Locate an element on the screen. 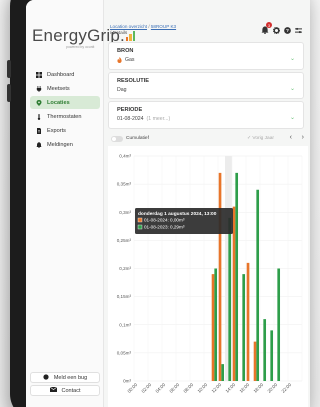  sidebar-item-exports: Exports is located at coordinates (65, 130).